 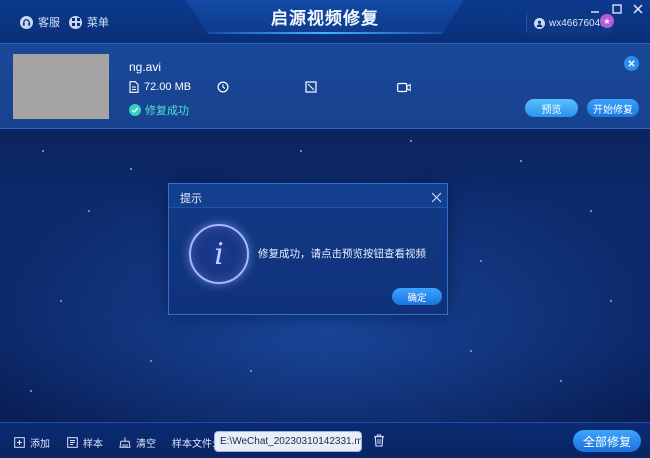 I want to click on headset-icon, so click(x=26, y=22).